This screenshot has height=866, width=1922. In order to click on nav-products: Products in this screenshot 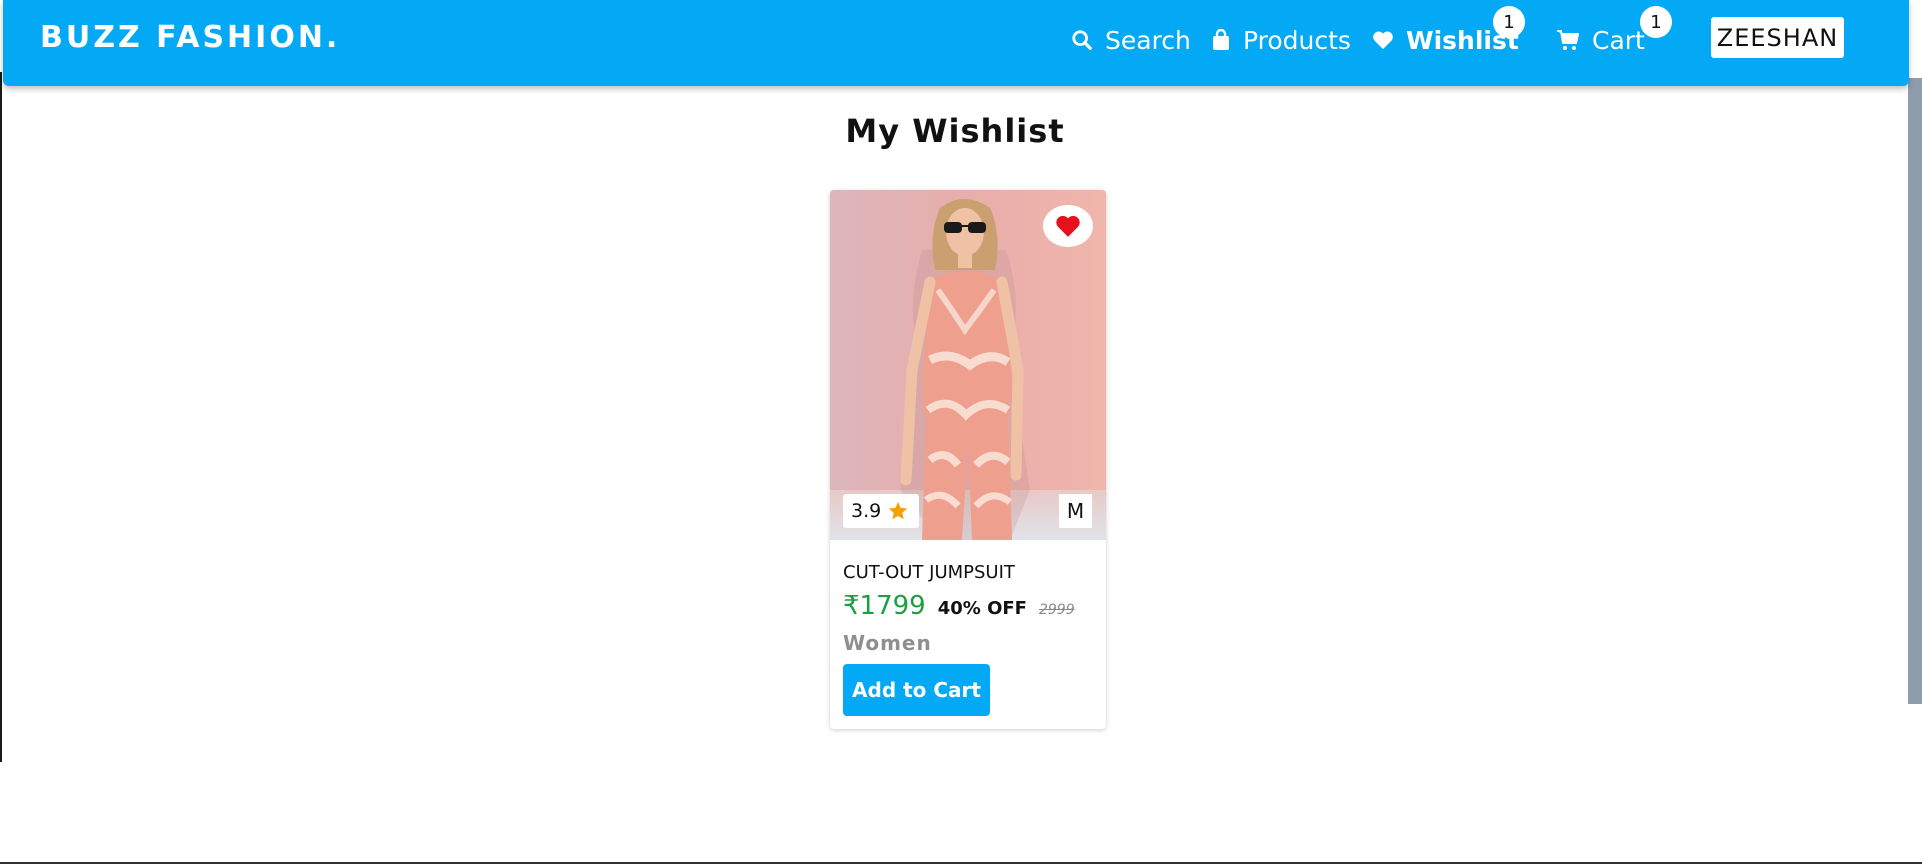, I will do `click(1281, 40)`.